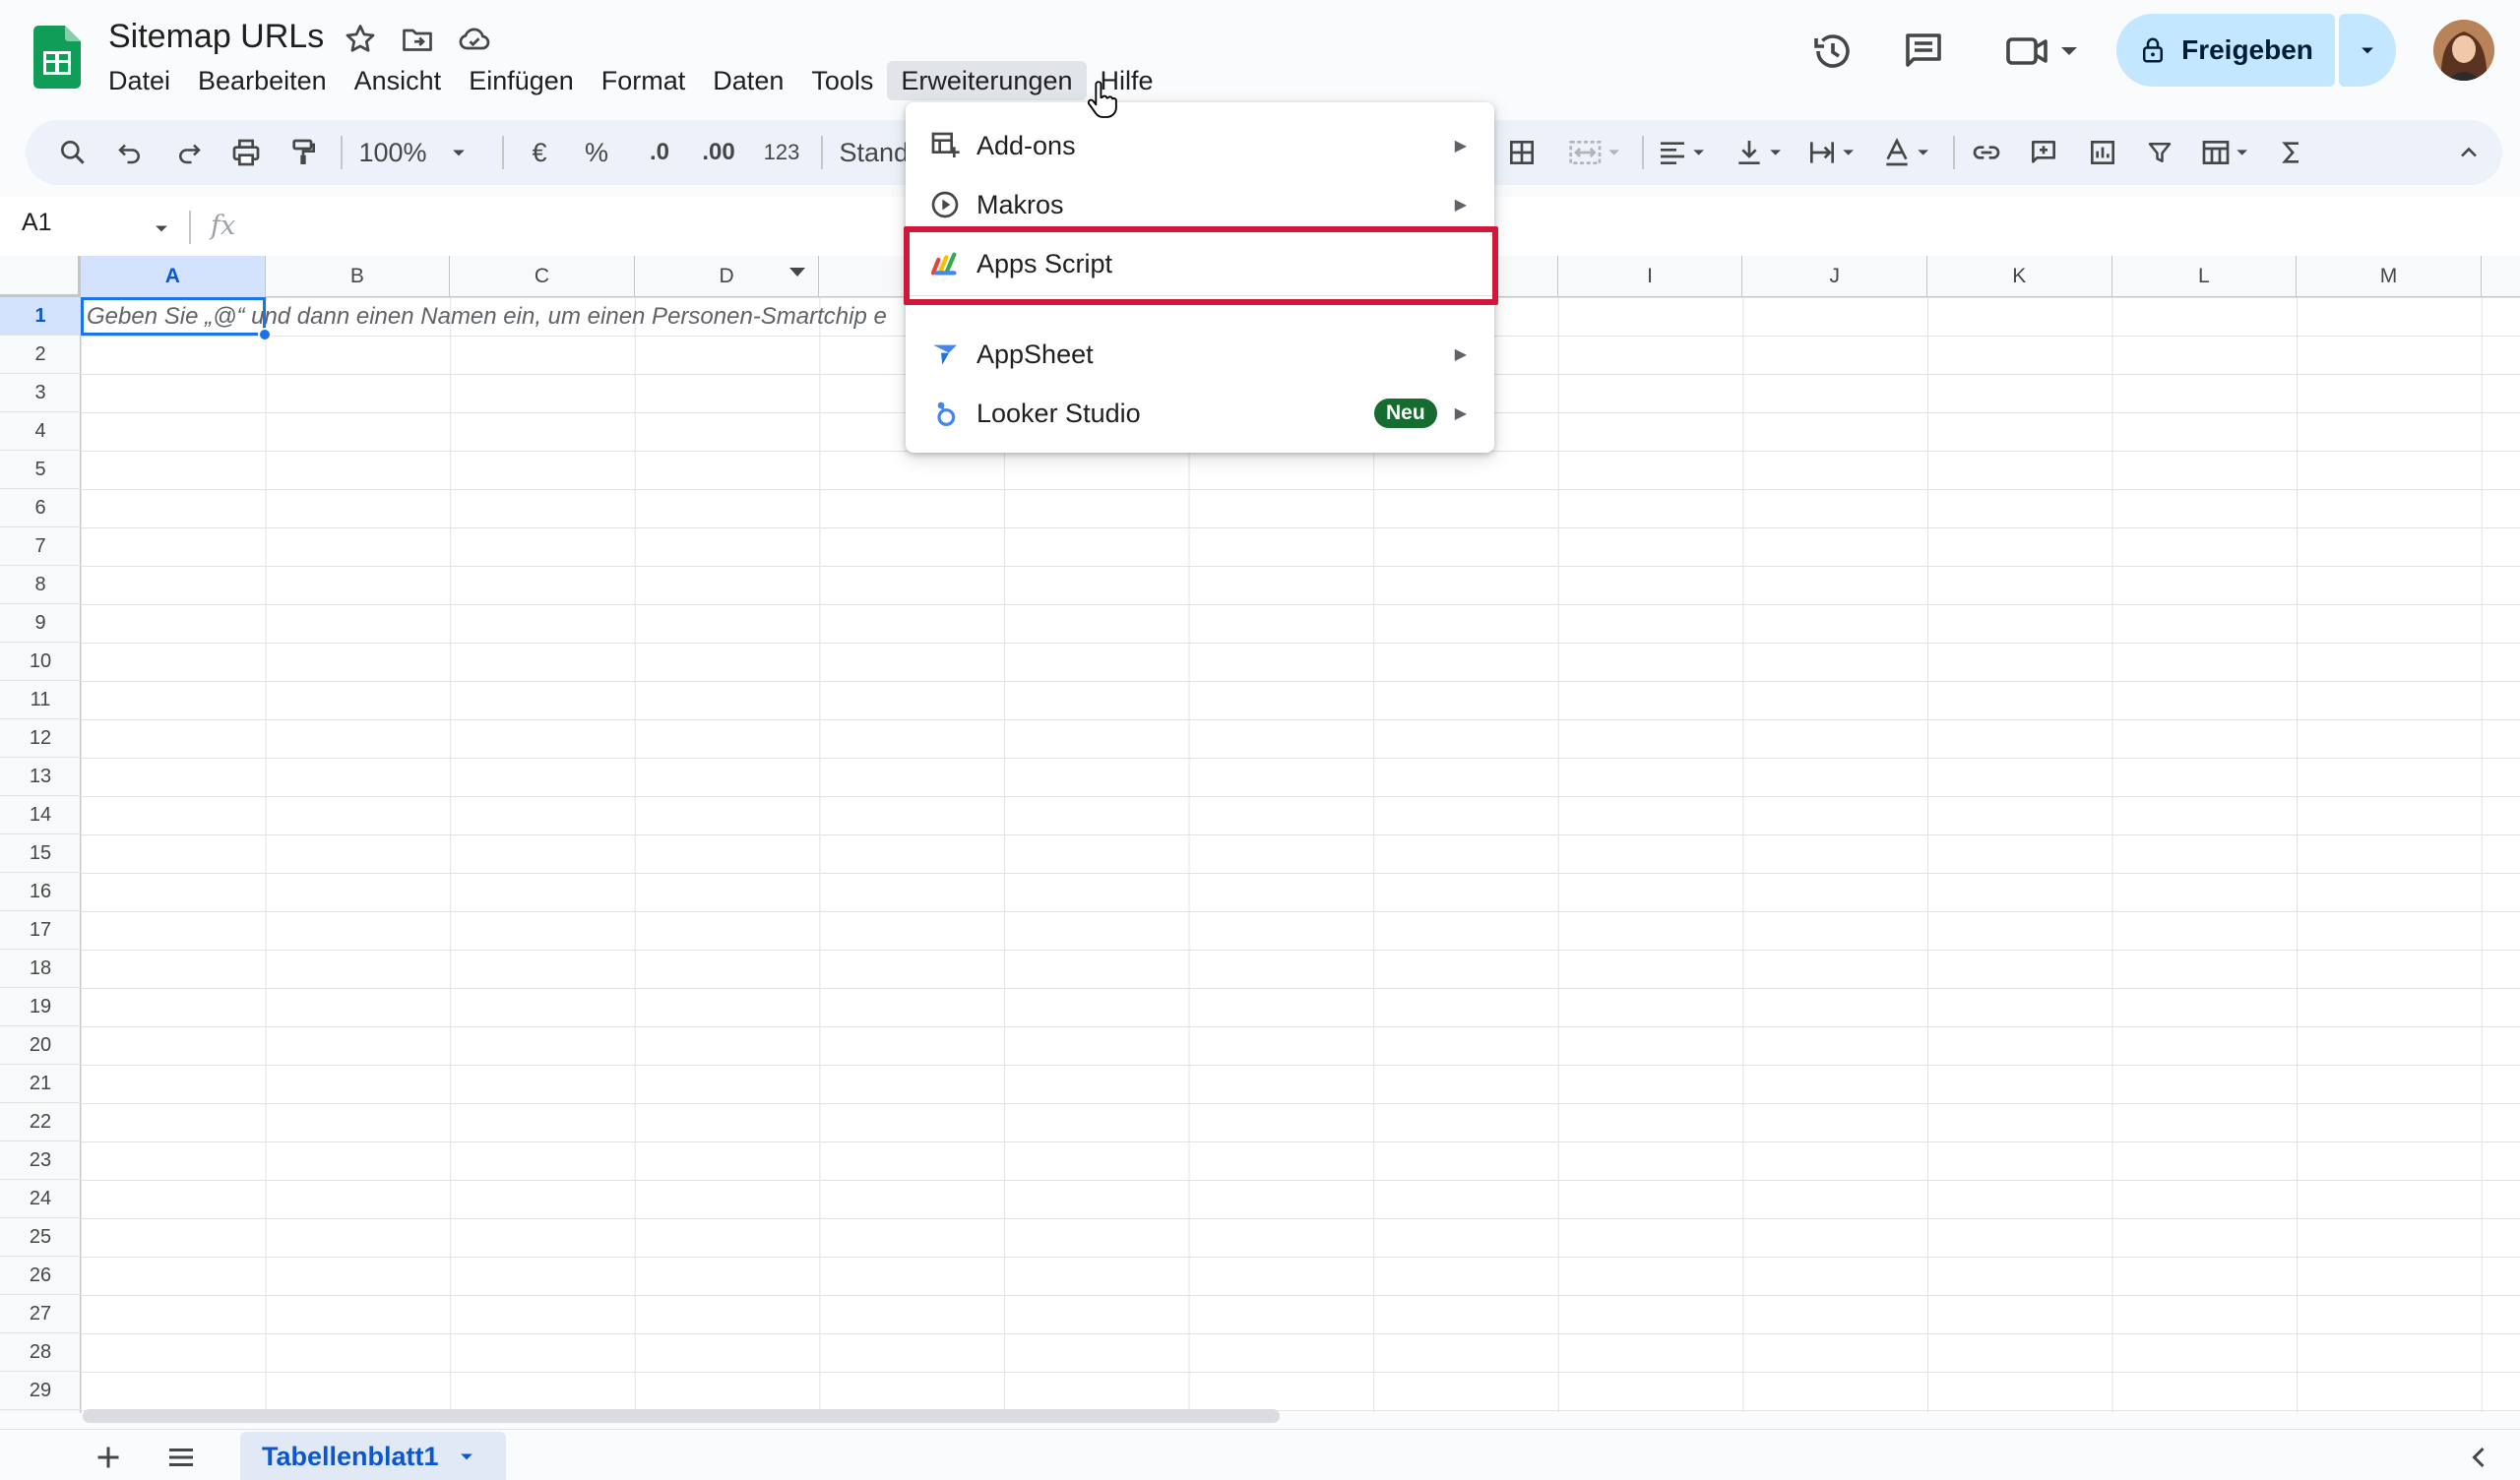 The width and height of the screenshot is (2520, 1480). What do you see at coordinates (40, 393) in the screenshot?
I see `row-header-3: 3` at bounding box center [40, 393].